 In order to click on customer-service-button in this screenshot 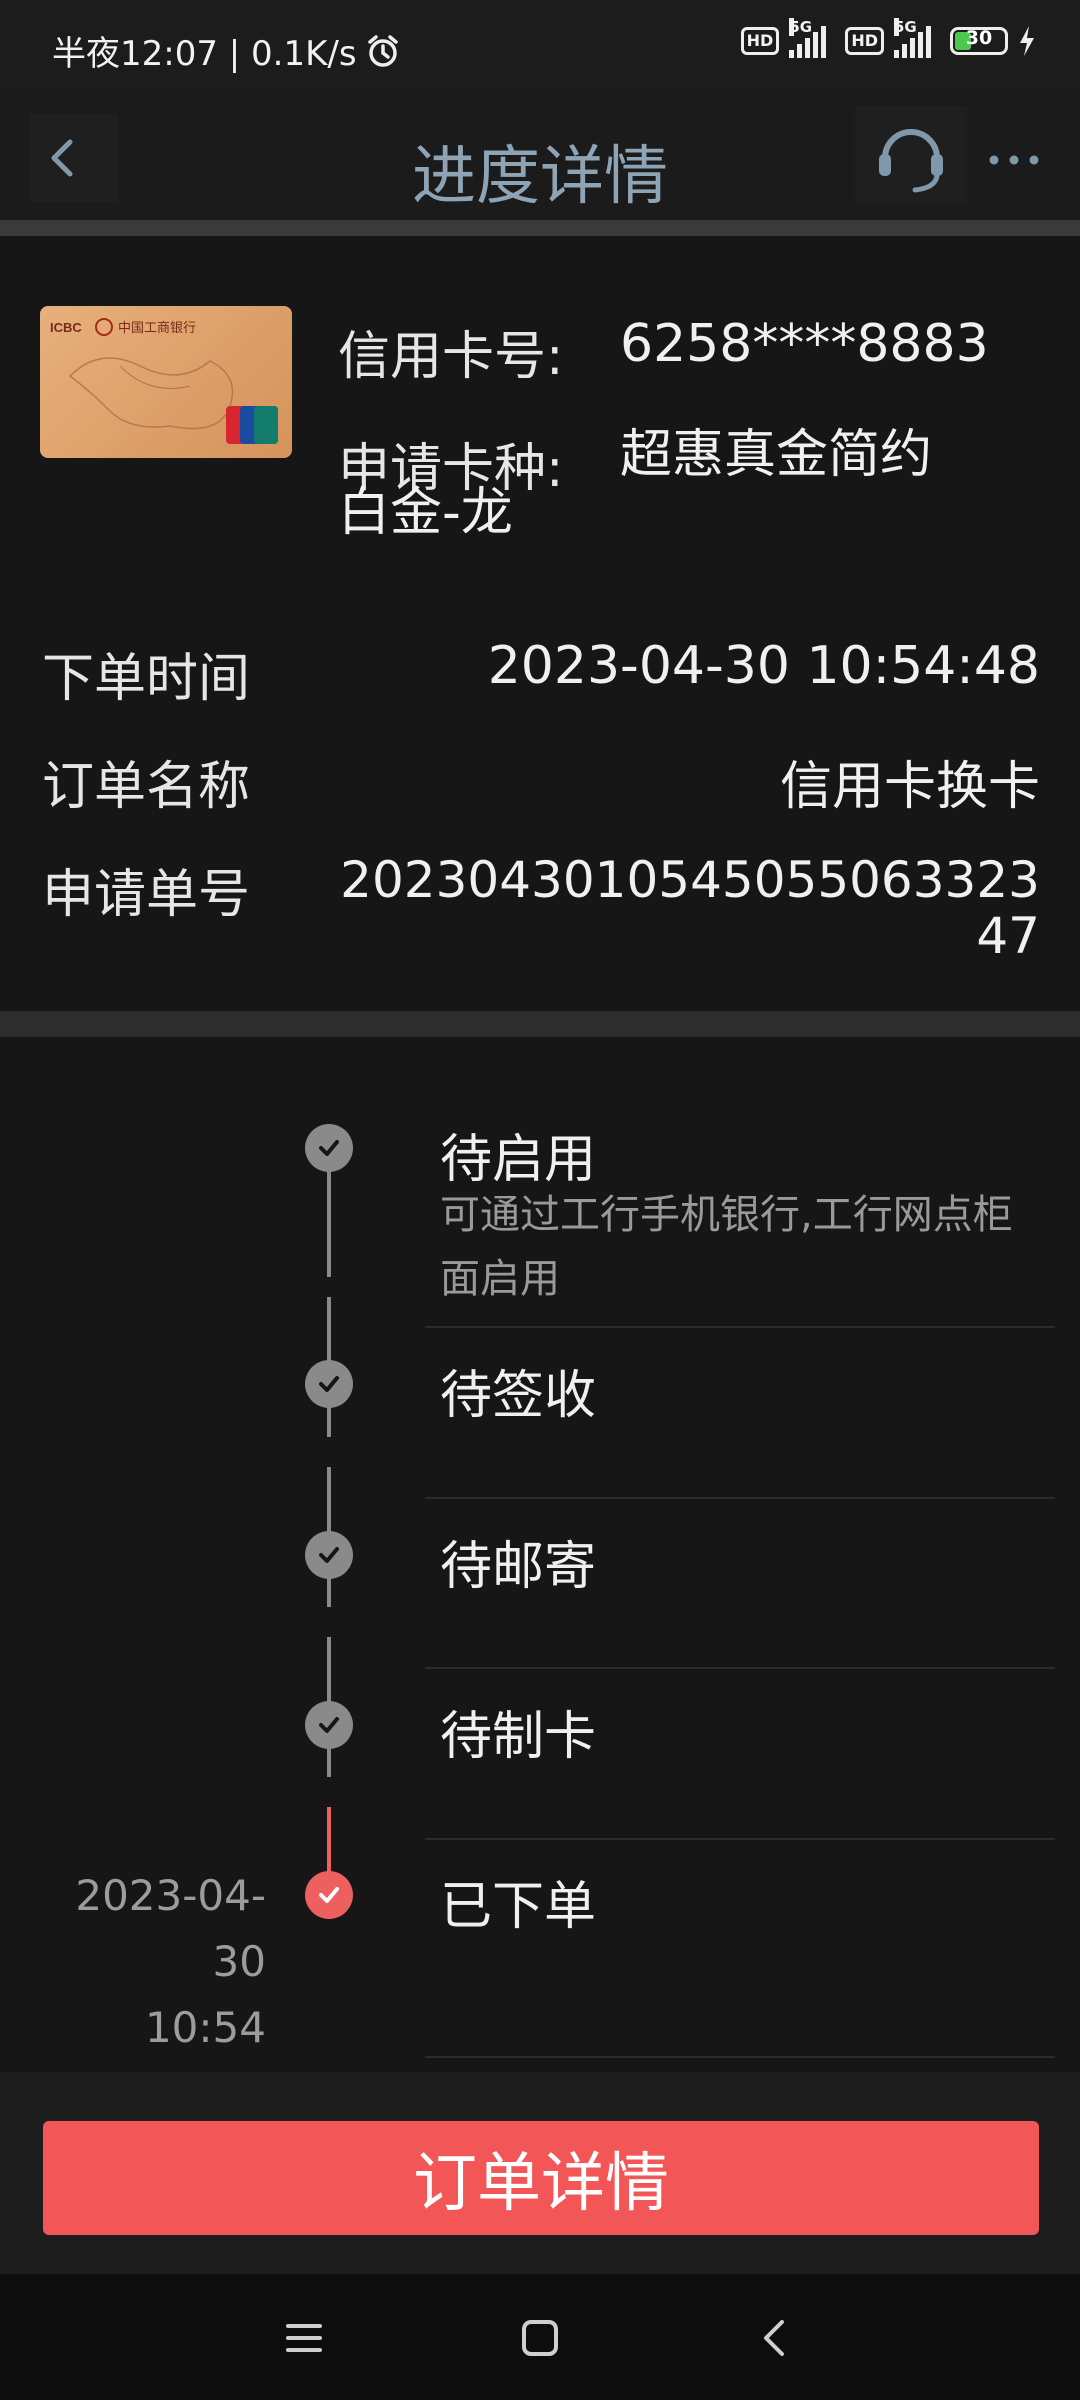, I will do `click(911, 155)`.